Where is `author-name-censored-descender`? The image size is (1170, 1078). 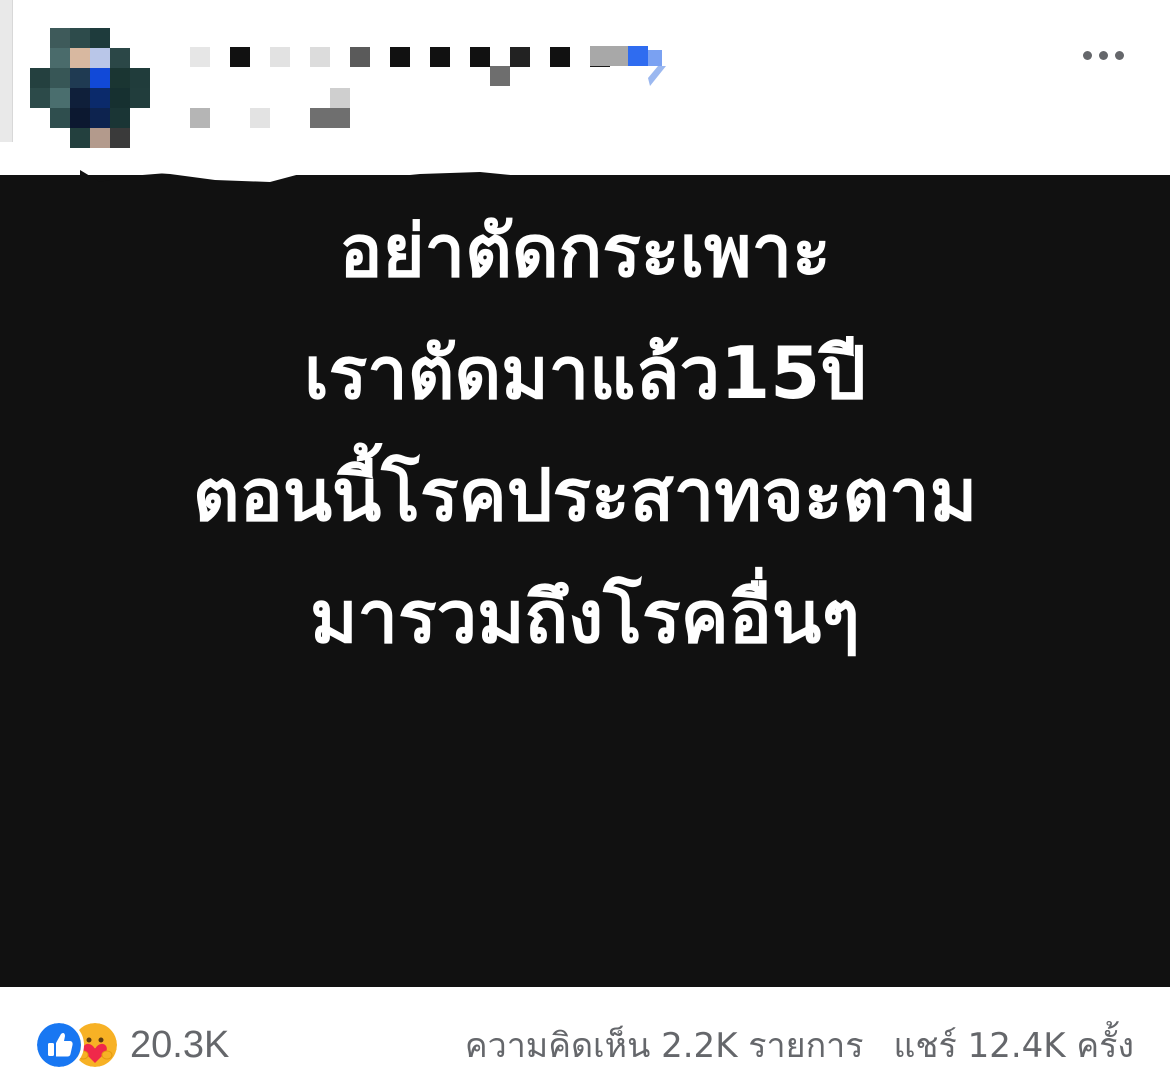
author-name-censored-descender is located at coordinates (500, 76).